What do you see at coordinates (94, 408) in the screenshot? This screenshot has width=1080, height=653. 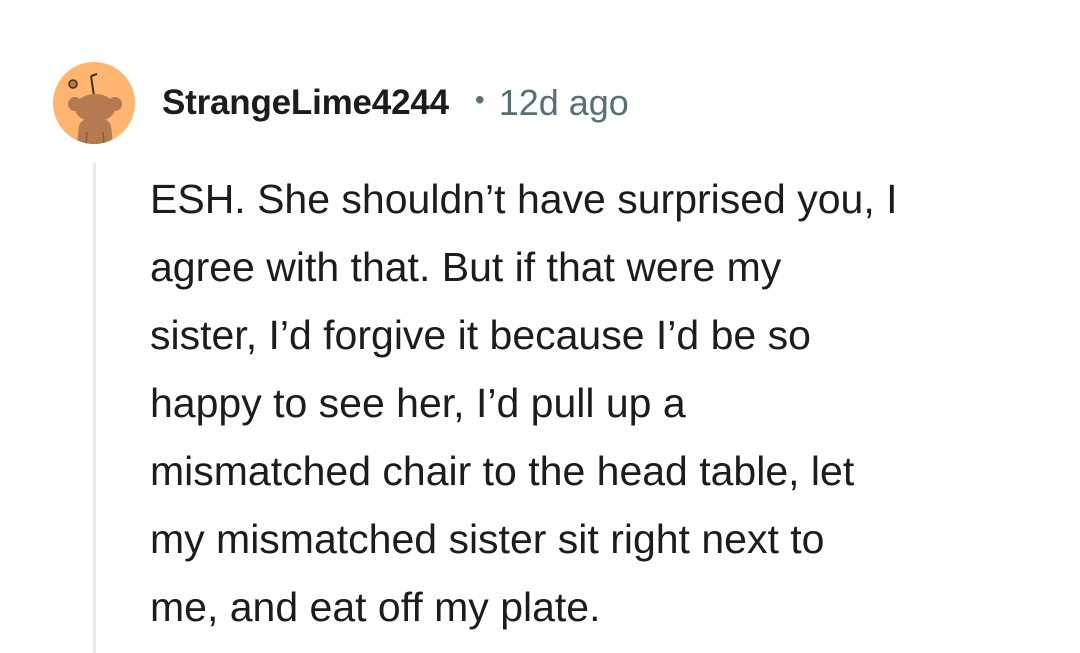 I see `thread-collapse-line` at bounding box center [94, 408].